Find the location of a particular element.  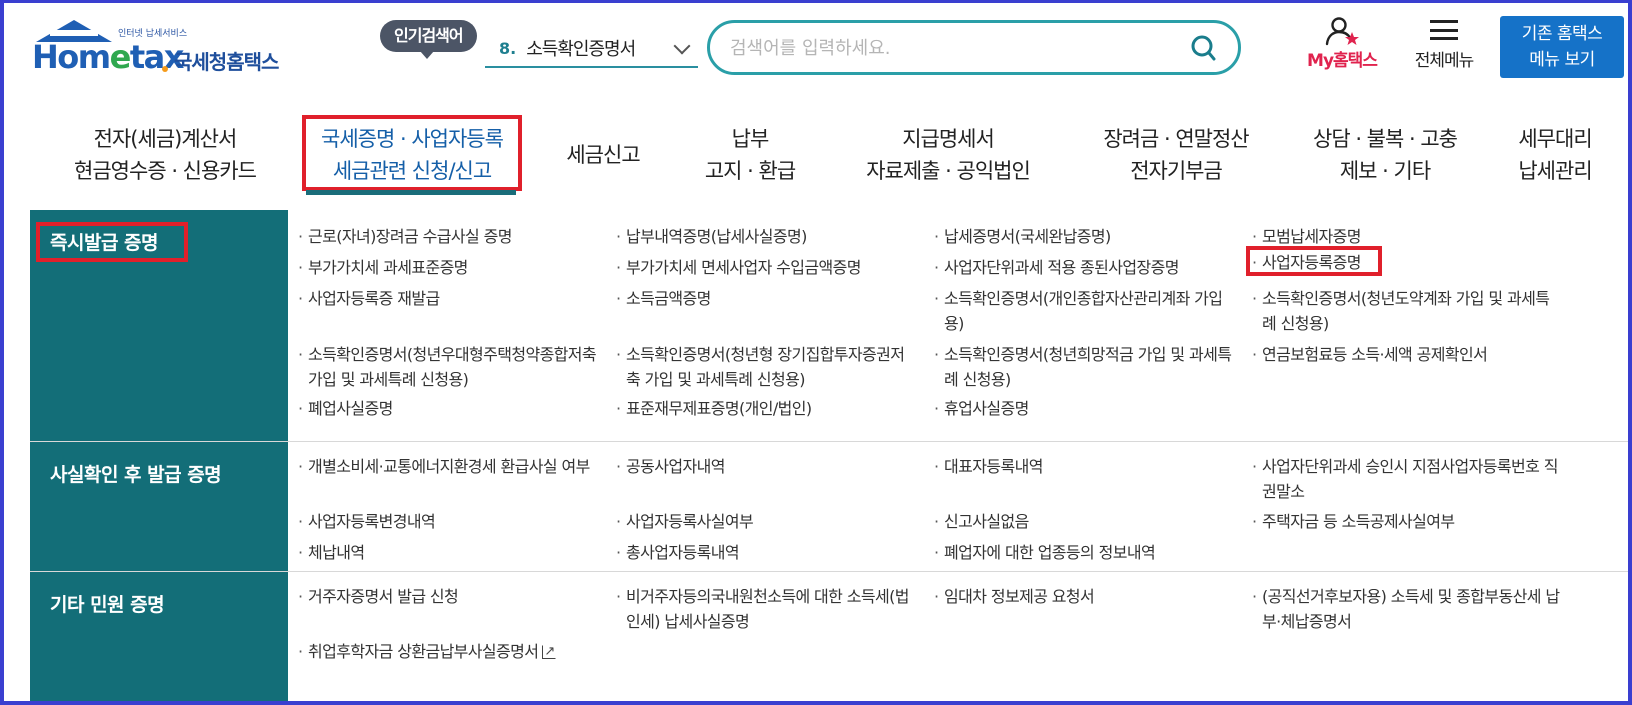

submenu-item: 임대차 정보제공 요청서 is located at coordinates (1089, 596).